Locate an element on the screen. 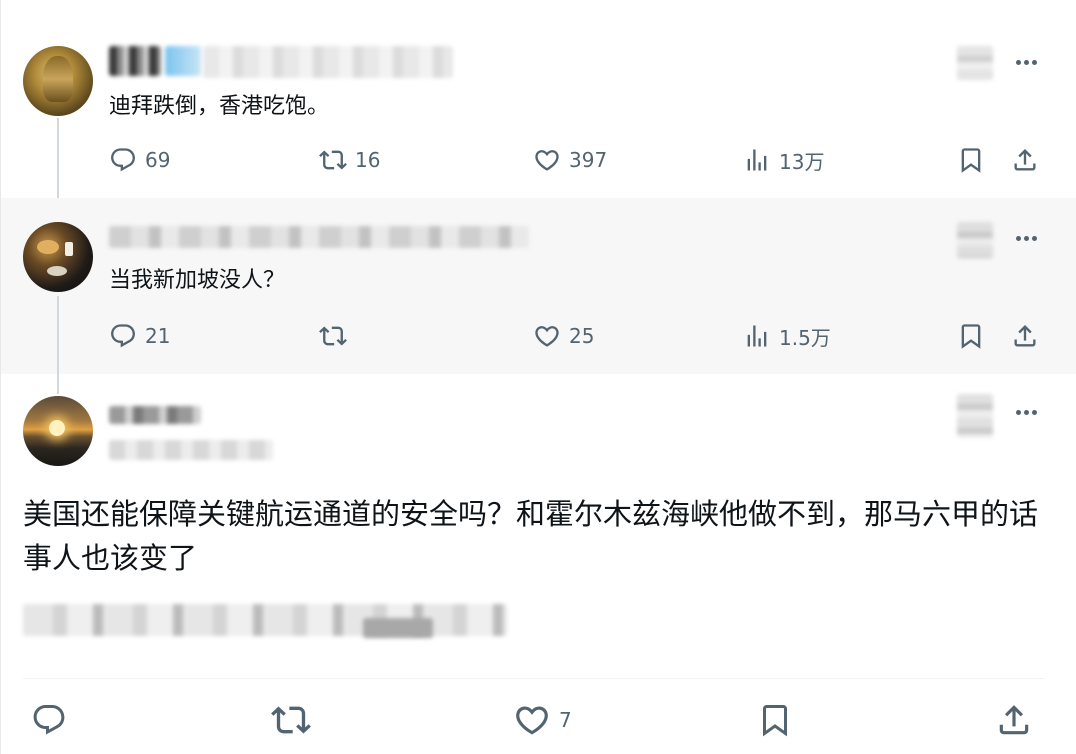 This screenshot has width=1076, height=754. like-button: 7 is located at coordinates (542, 720).